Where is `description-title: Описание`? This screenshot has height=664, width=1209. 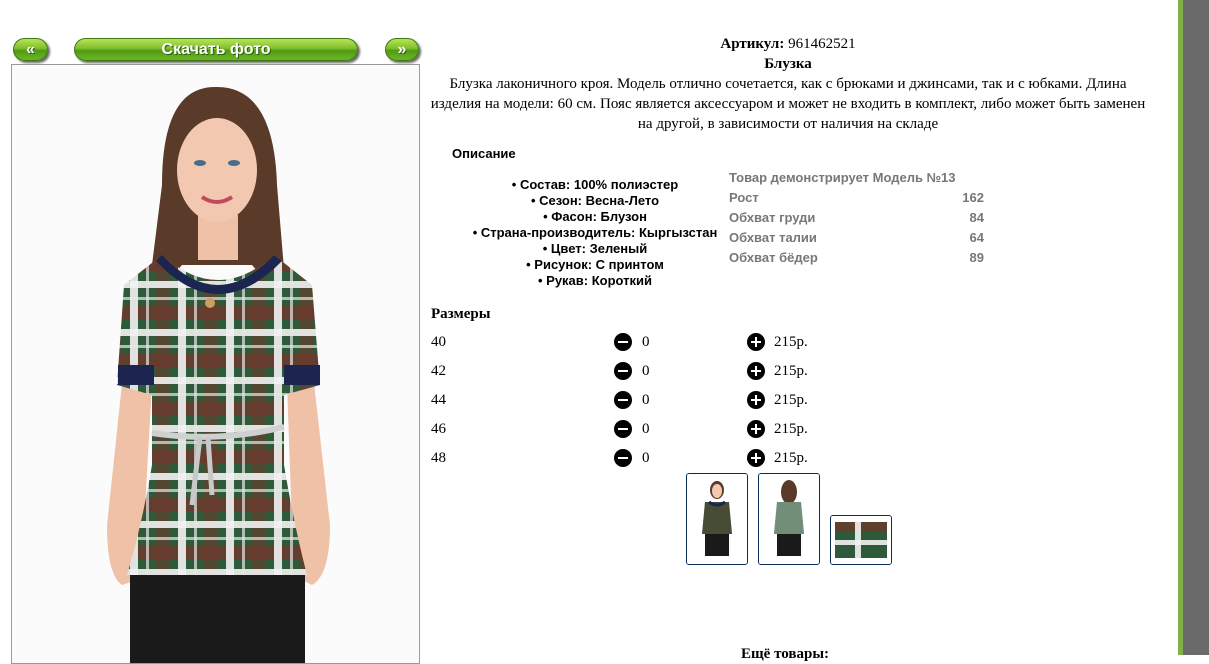
description-title: Описание is located at coordinates (484, 153).